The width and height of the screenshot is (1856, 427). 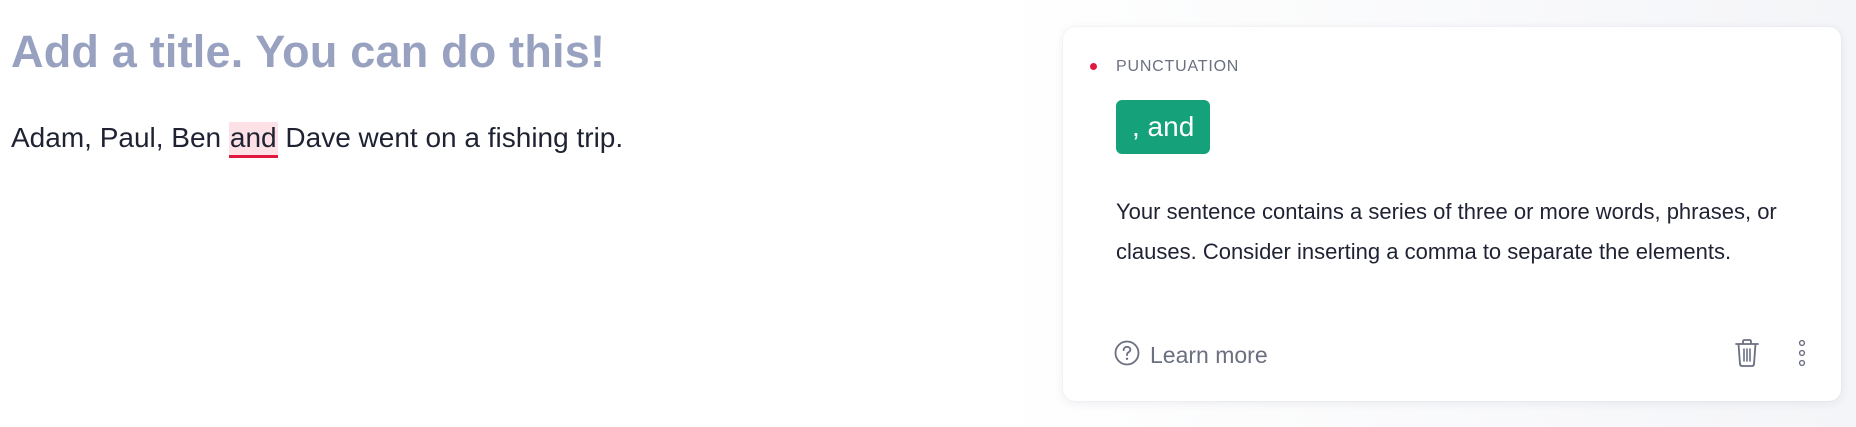 What do you see at coordinates (253, 140) in the screenshot?
I see `flagged-word: and` at bounding box center [253, 140].